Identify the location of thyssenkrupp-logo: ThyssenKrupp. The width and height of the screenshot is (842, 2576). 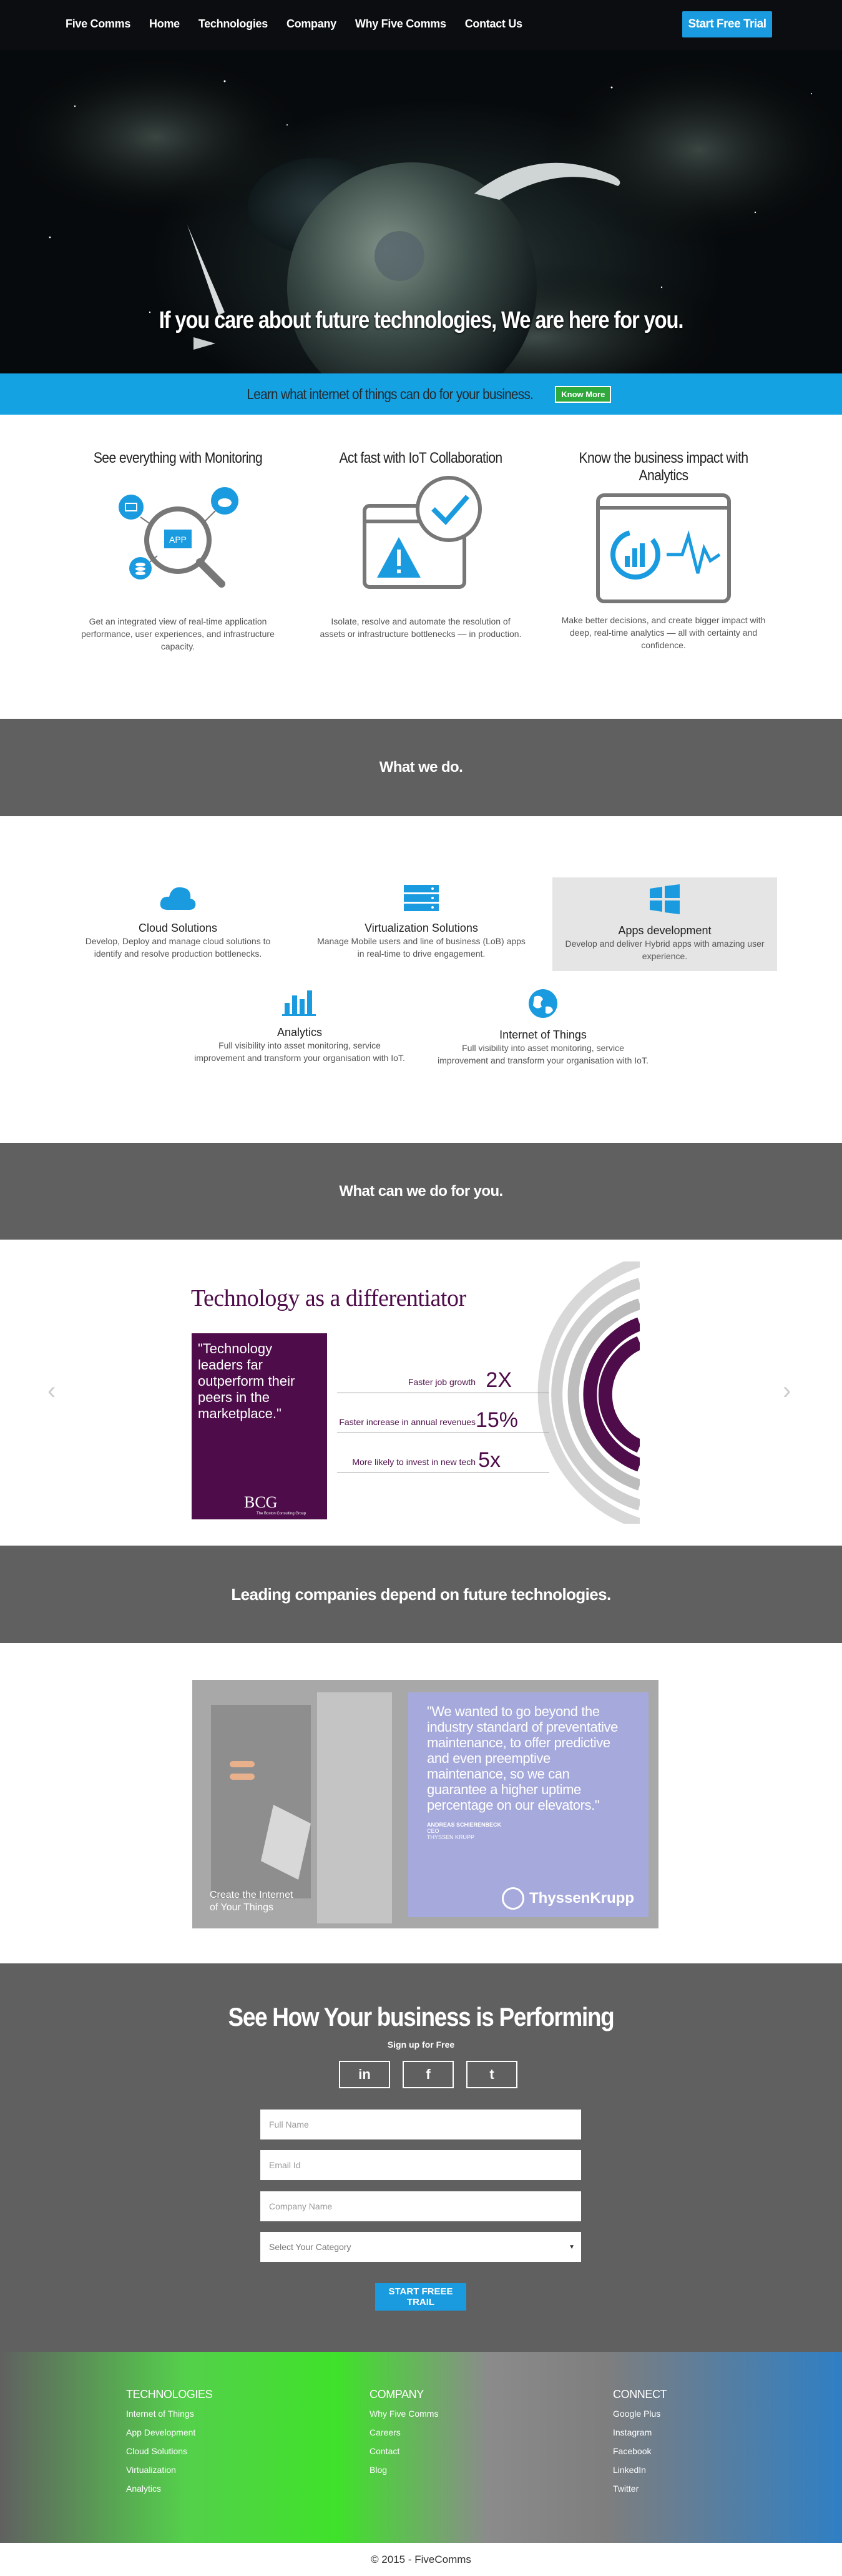
(568, 1899).